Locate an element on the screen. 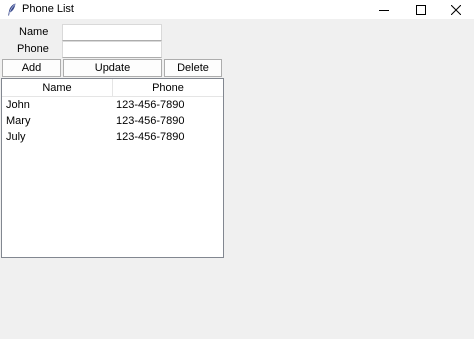 This screenshot has height=339, width=474. update-button: Update is located at coordinates (112, 68).